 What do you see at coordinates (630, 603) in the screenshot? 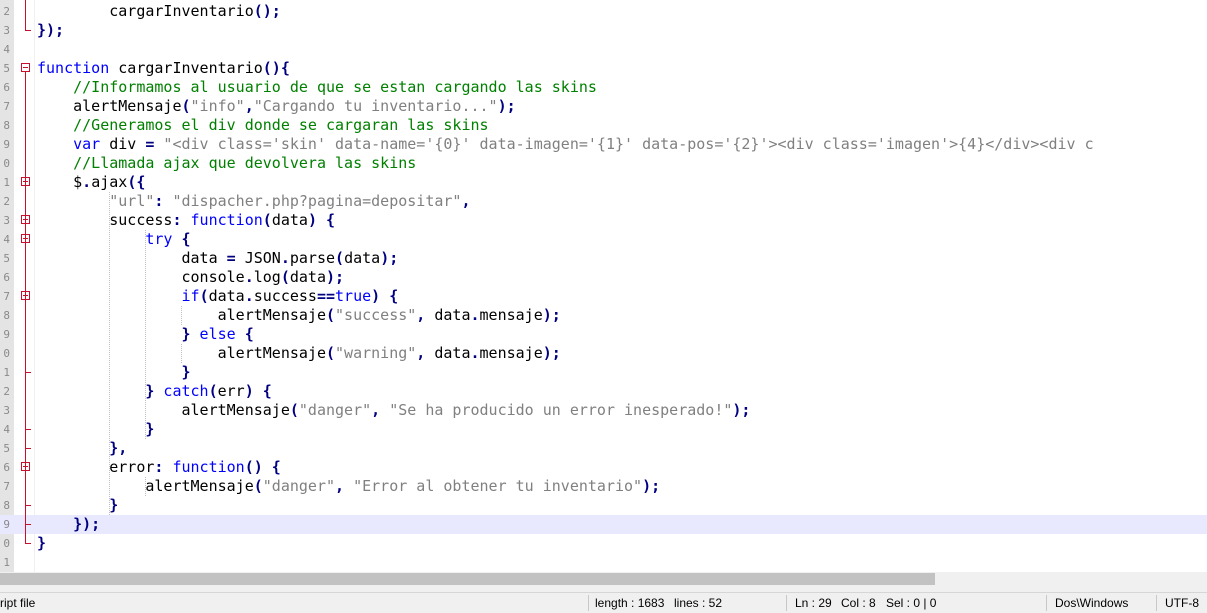
I see `status-length: length : 1683` at bounding box center [630, 603].